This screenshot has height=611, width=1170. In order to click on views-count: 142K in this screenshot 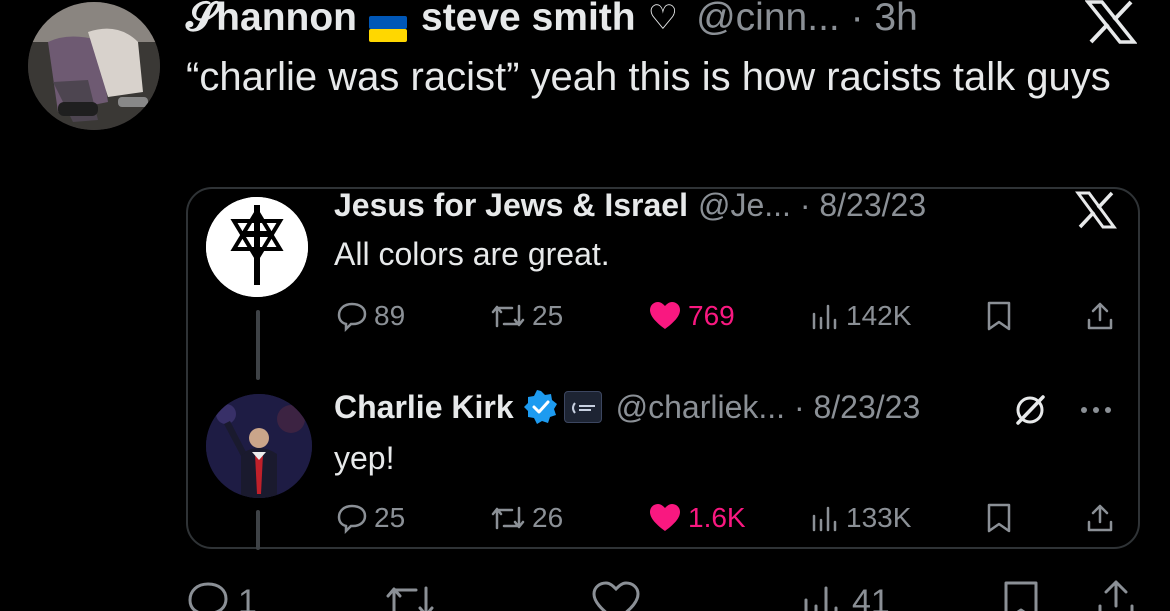, I will do `click(879, 315)`.